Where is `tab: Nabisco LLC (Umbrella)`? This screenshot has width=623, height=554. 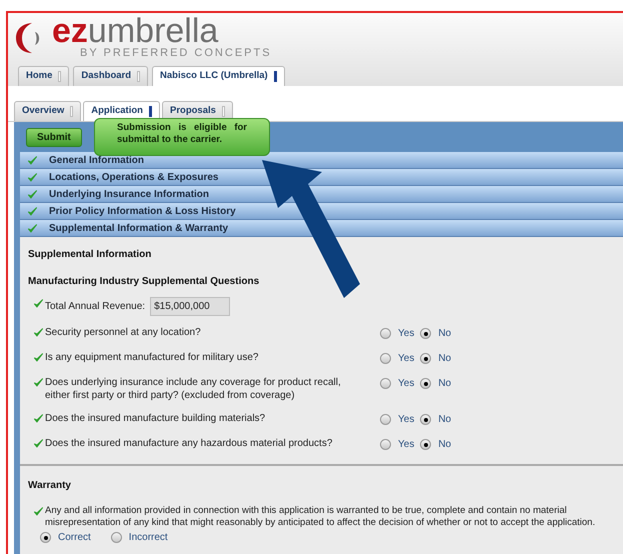
tab: Nabisco LLC (Umbrella) is located at coordinates (218, 76).